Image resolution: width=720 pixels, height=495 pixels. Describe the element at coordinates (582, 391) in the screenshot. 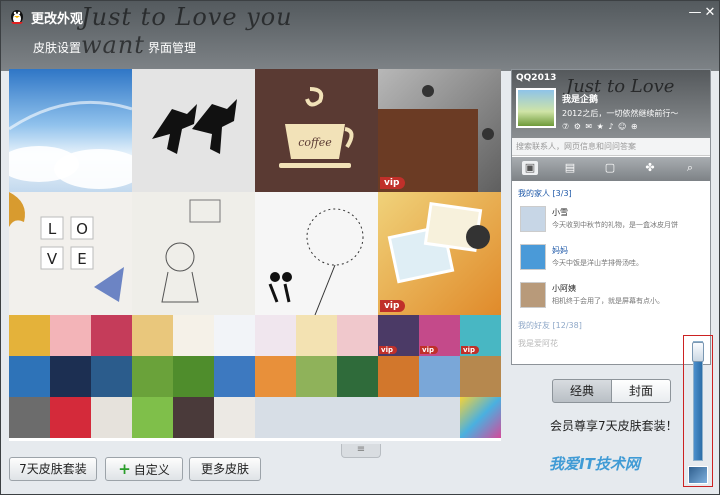

I see `mode-classic-button: 经典` at that location.